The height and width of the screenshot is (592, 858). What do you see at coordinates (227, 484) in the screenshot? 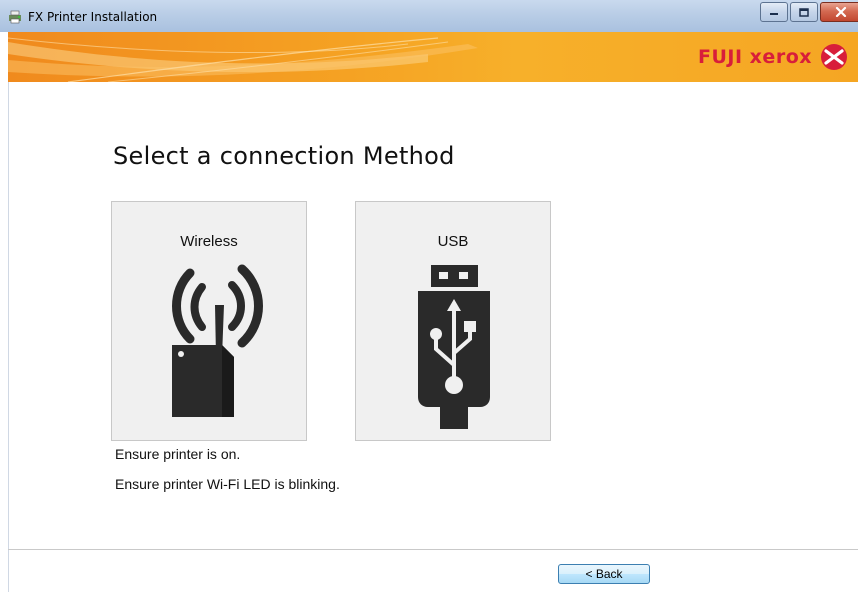
I see `wifi-led-instruction-text: Ensure printer Wi-Fi LED is blinking.` at bounding box center [227, 484].